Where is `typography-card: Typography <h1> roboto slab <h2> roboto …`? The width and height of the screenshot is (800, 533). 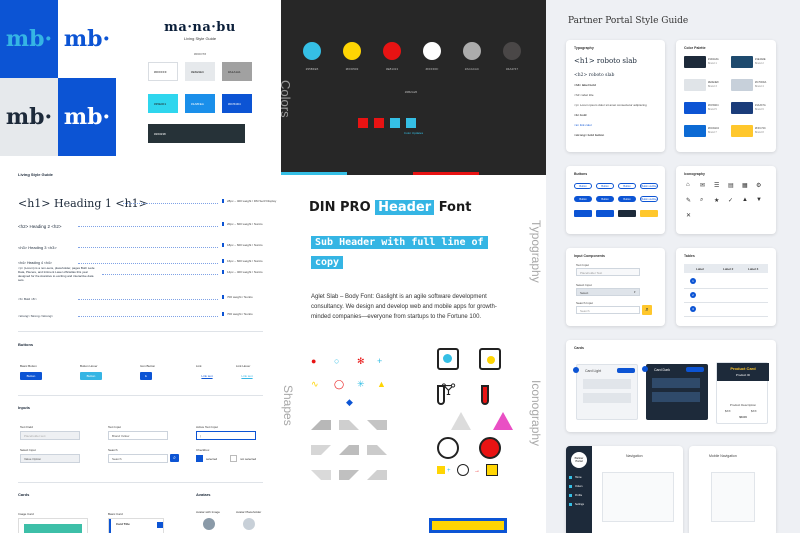
typography-card: Typography <h1> roboto slab <h2> roboto … is located at coordinates (615, 96).